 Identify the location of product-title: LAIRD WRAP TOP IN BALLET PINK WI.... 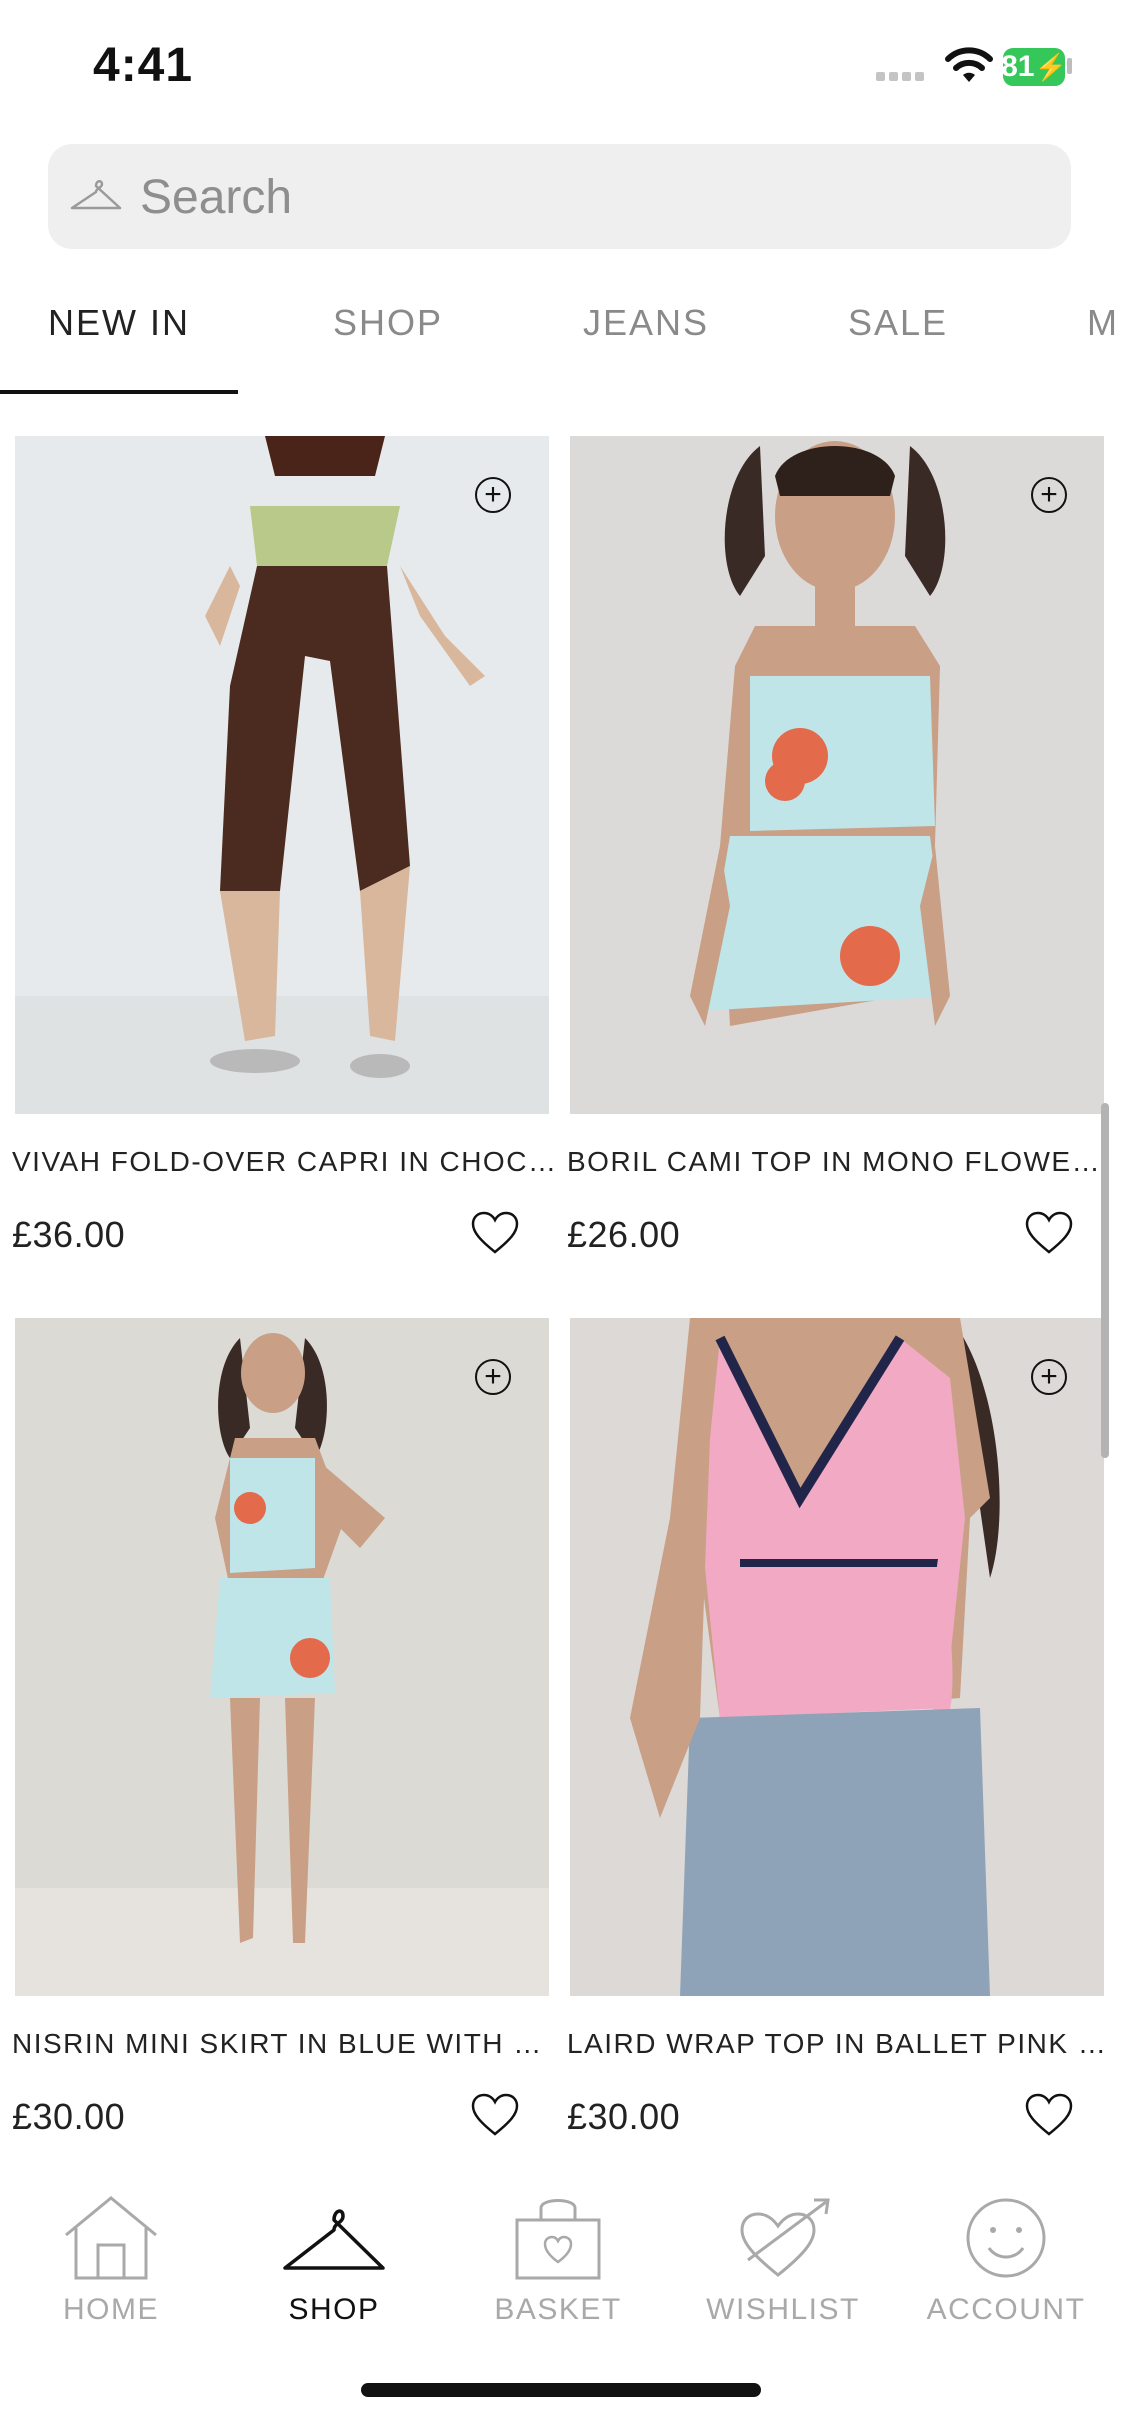
(839, 2044).